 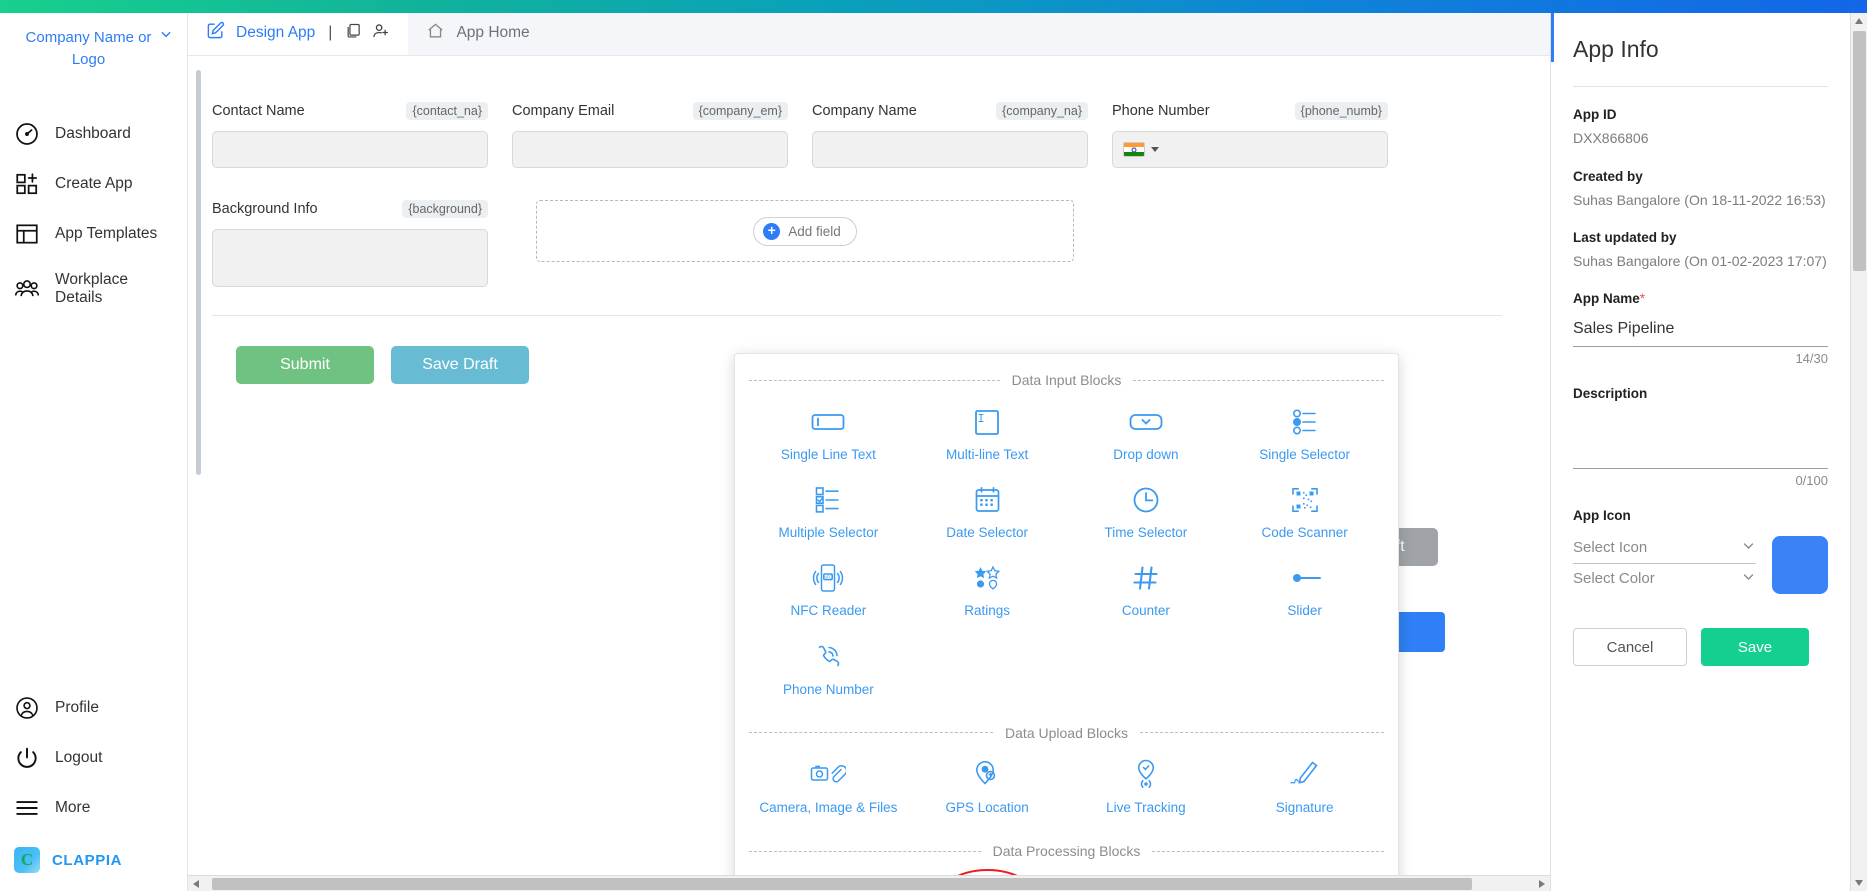 What do you see at coordinates (350, 209) in the screenshot?
I see `field-header: Background Info {background}` at bounding box center [350, 209].